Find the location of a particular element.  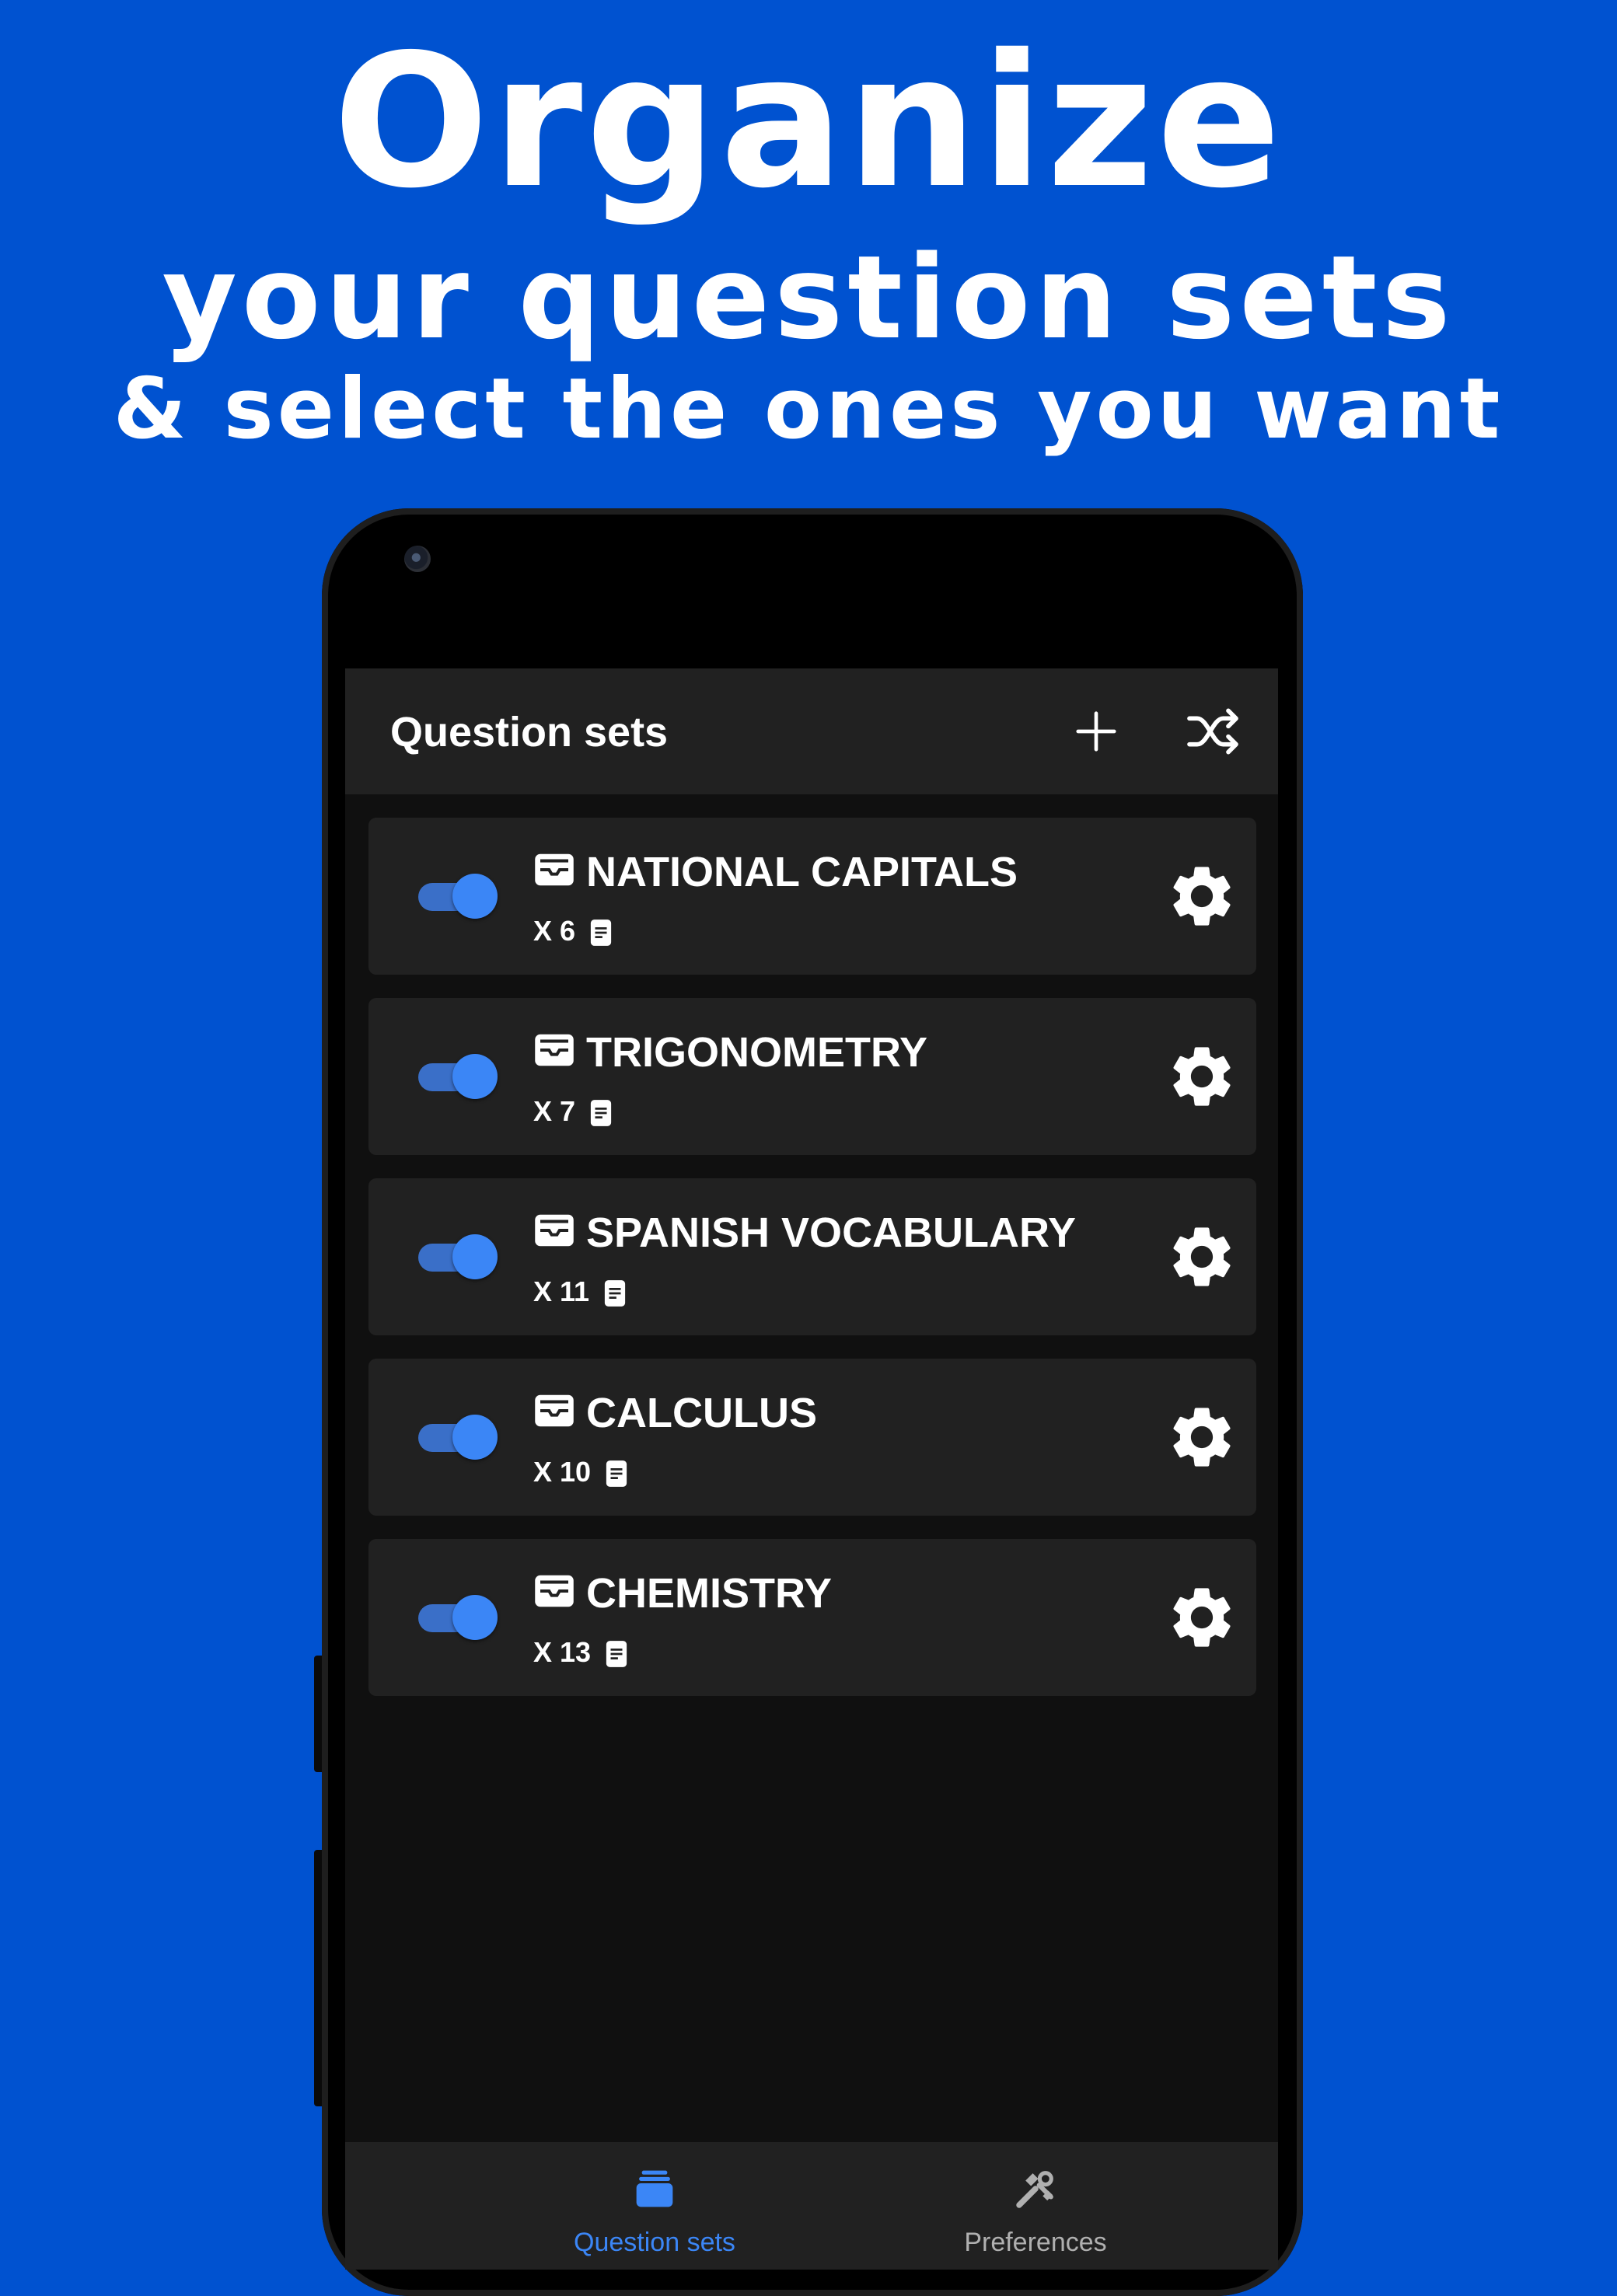

promo-subheadline: your question sets is located at coordinates (808, 298).